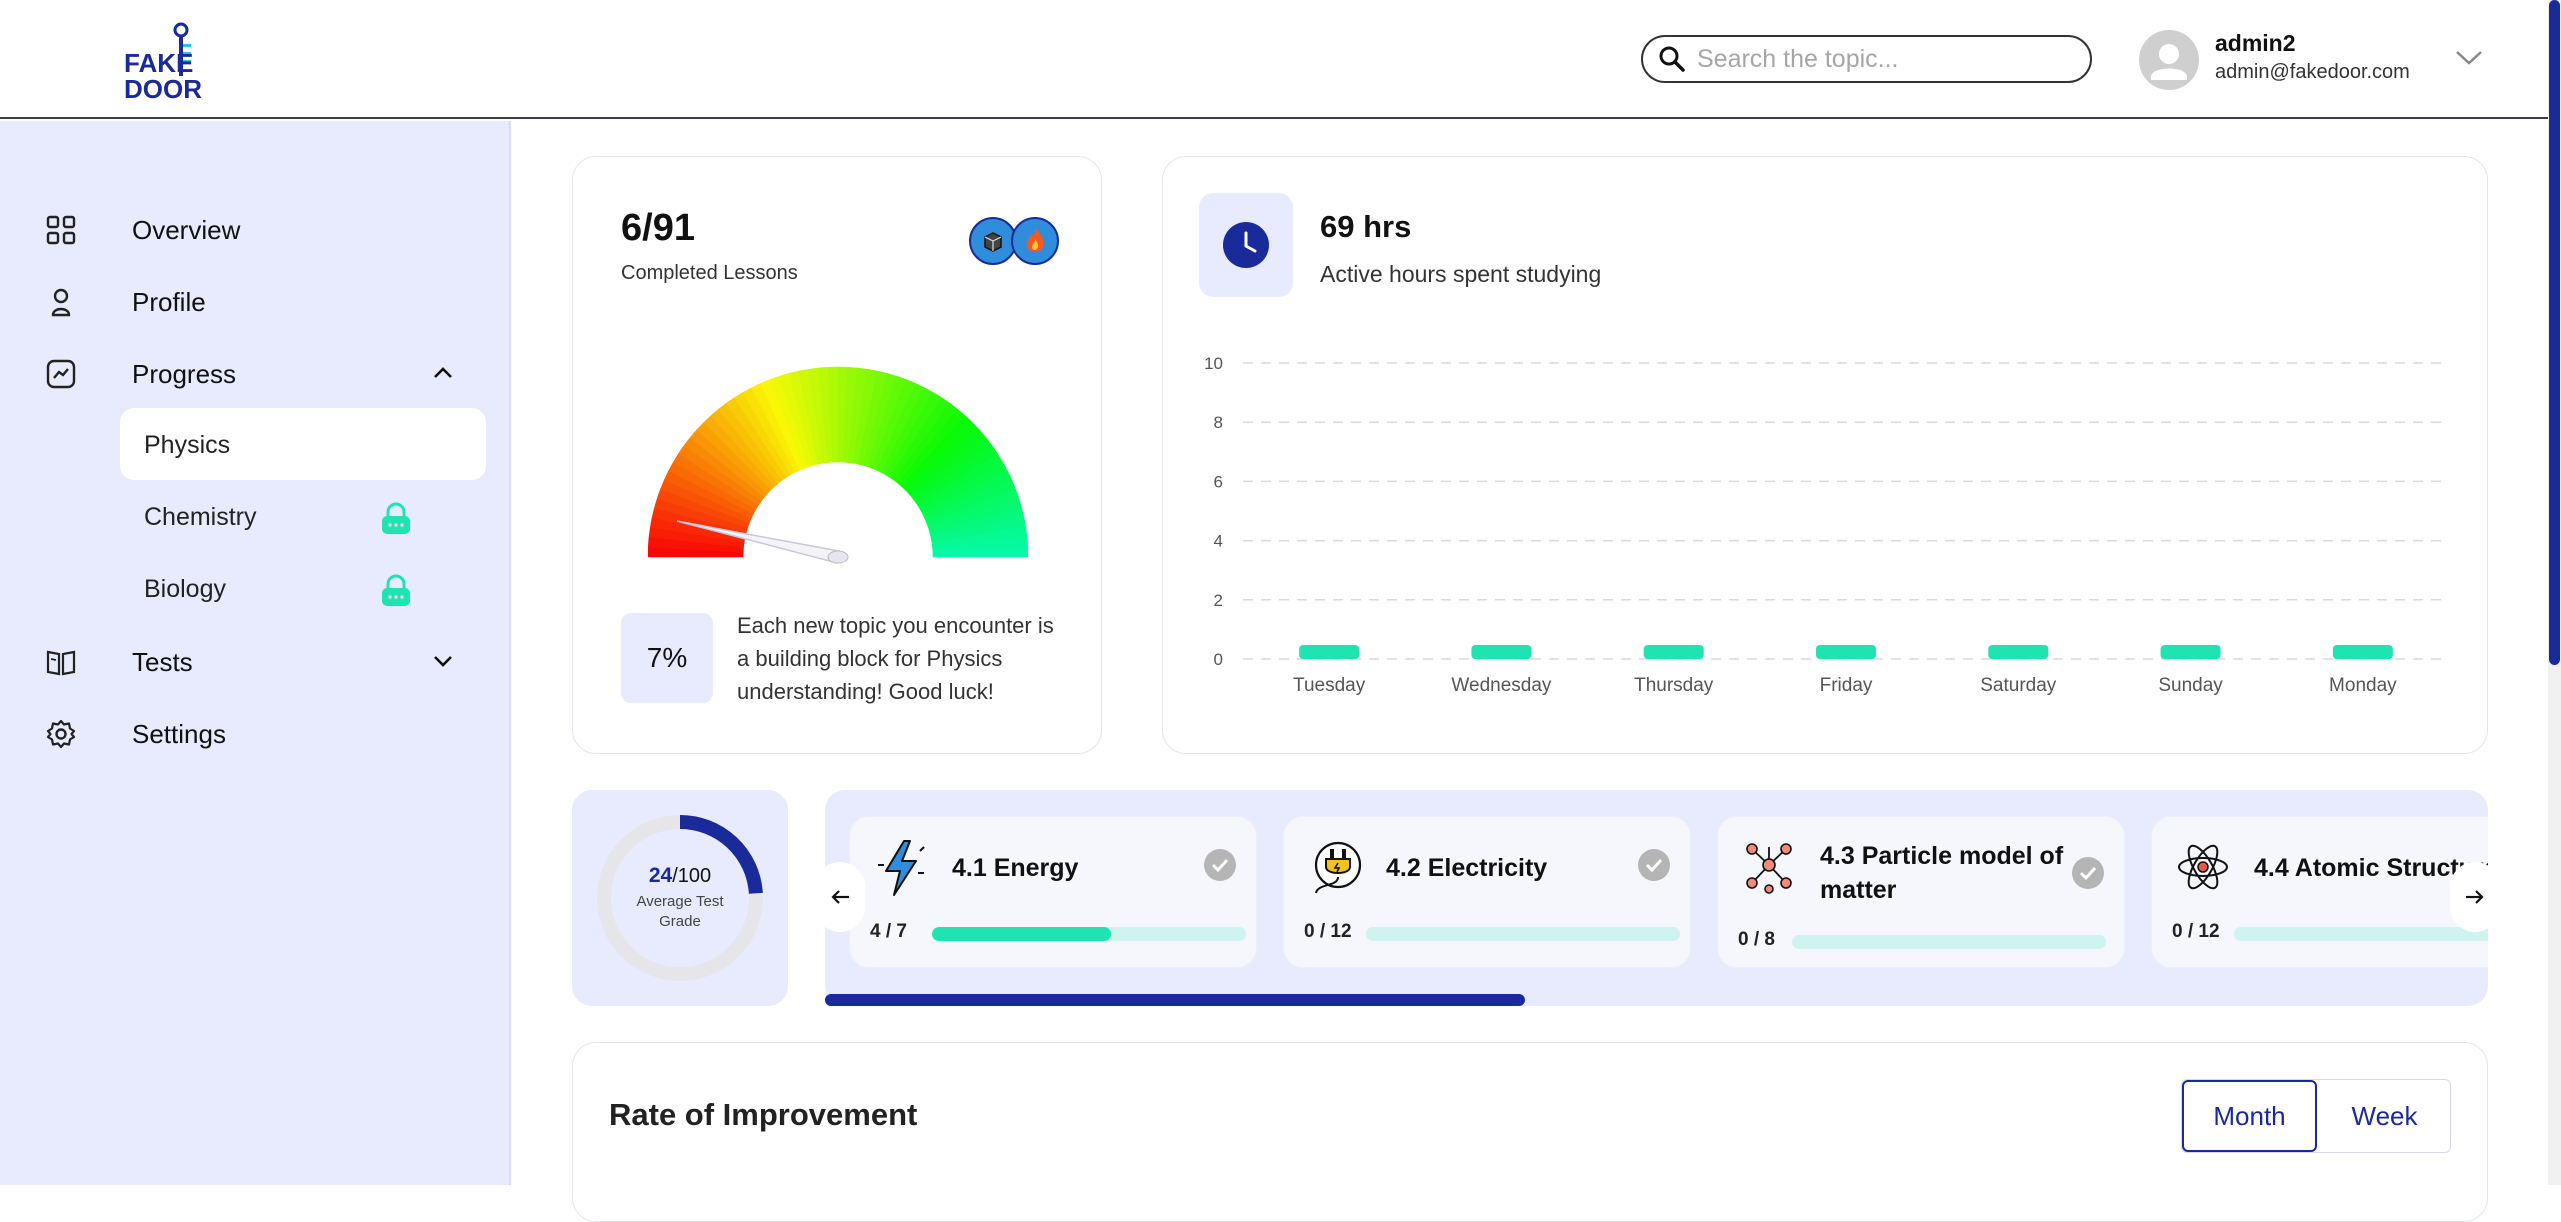 The image size is (2561, 1222). What do you see at coordinates (1218, 600) in the screenshot?
I see `y-tick-label: 2` at bounding box center [1218, 600].